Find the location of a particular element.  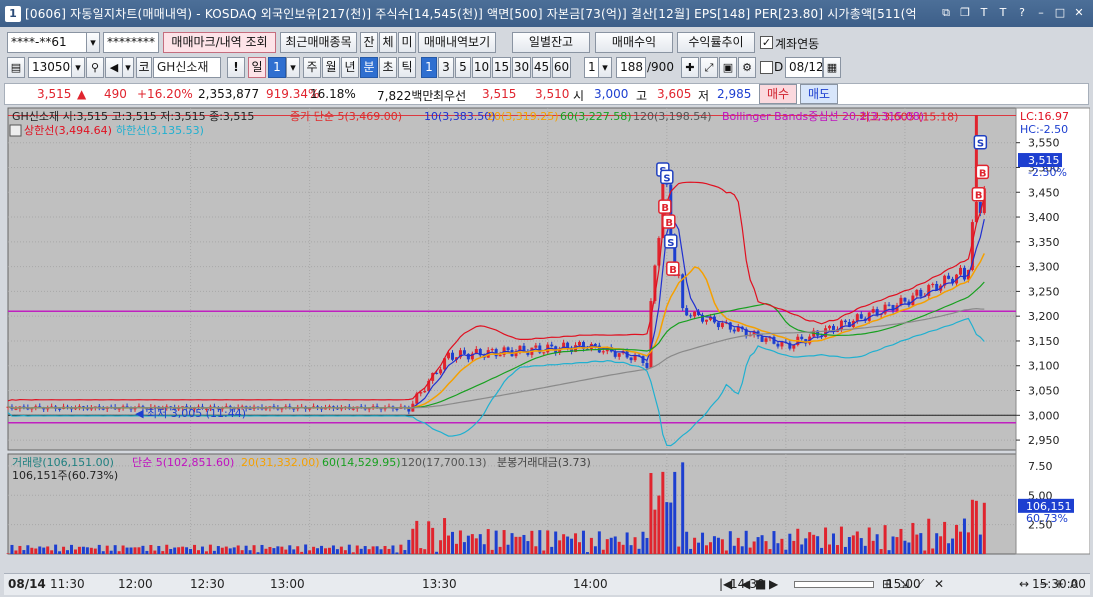

account-link-checkbox: ✓ is located at coordinates (766, 42).